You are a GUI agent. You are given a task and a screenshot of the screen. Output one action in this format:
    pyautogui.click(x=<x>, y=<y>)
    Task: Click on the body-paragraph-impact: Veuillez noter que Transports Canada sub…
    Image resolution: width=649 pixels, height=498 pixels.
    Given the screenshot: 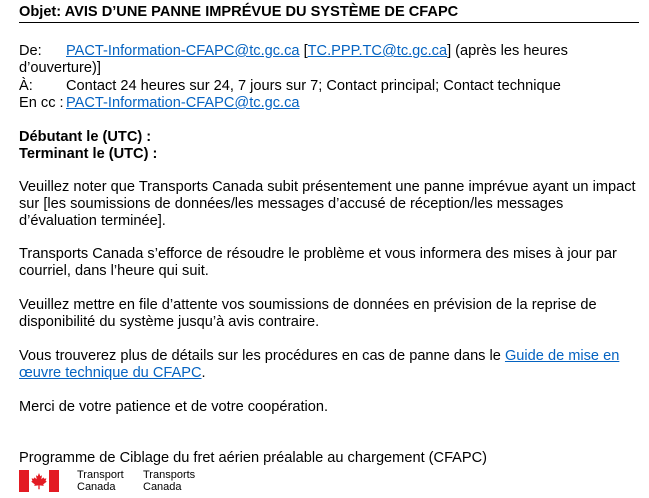 What is the action you would take?
    pyautogui.click(x=327, y=204)
    